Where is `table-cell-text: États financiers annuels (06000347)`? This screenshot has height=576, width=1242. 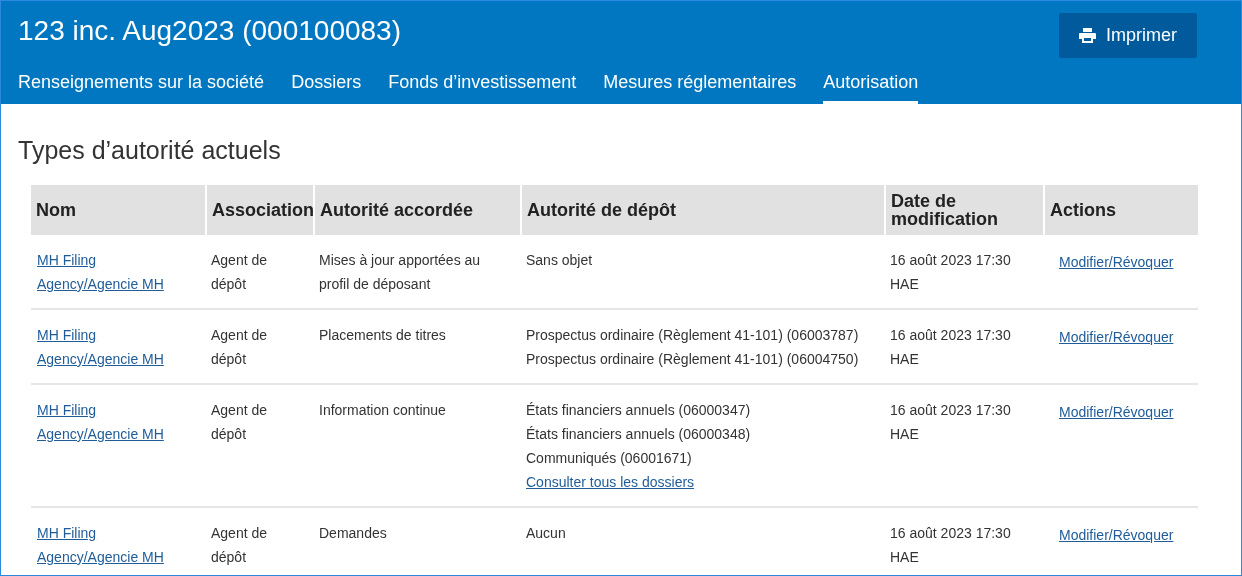 table-cell-text: États financiers annuels (06000347) is located at coordinates (639, 410).